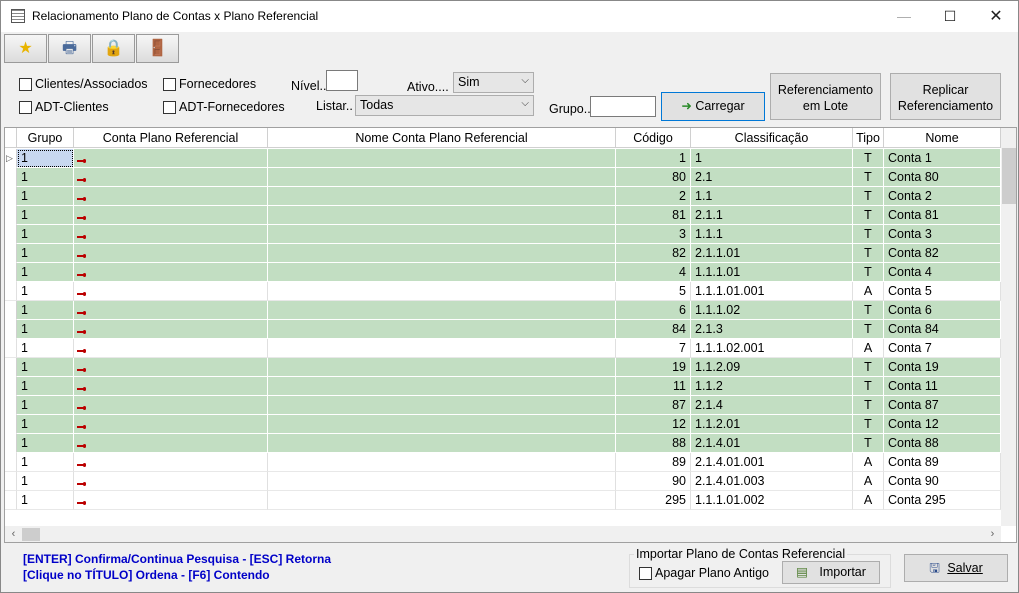 This screenshot has height=593, width=1019. I want to click on cell-classificacao: 2.1.1.01, so click(772, 253).